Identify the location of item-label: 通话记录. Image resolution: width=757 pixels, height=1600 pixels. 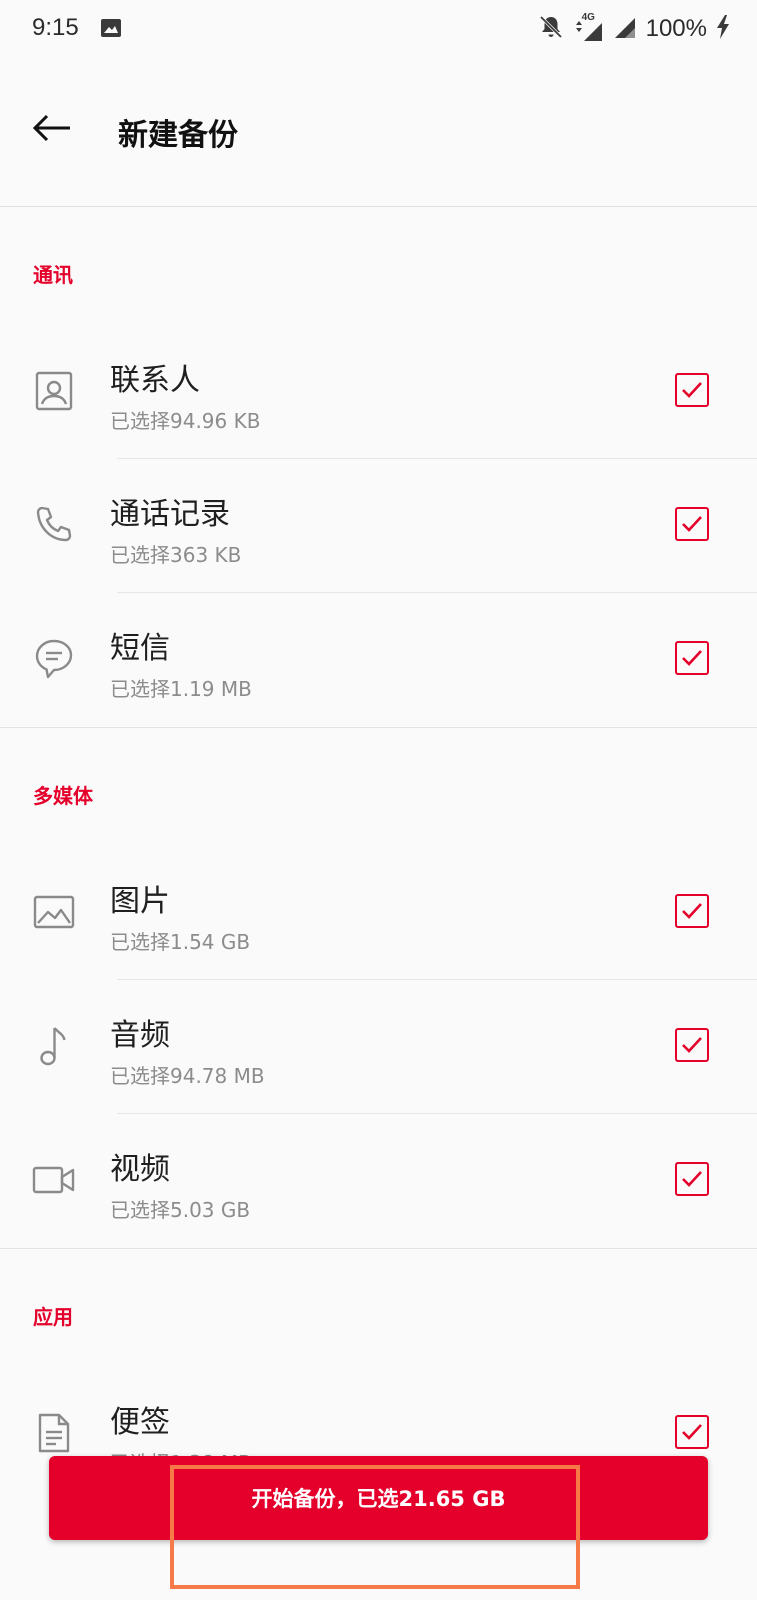
(170, 514).